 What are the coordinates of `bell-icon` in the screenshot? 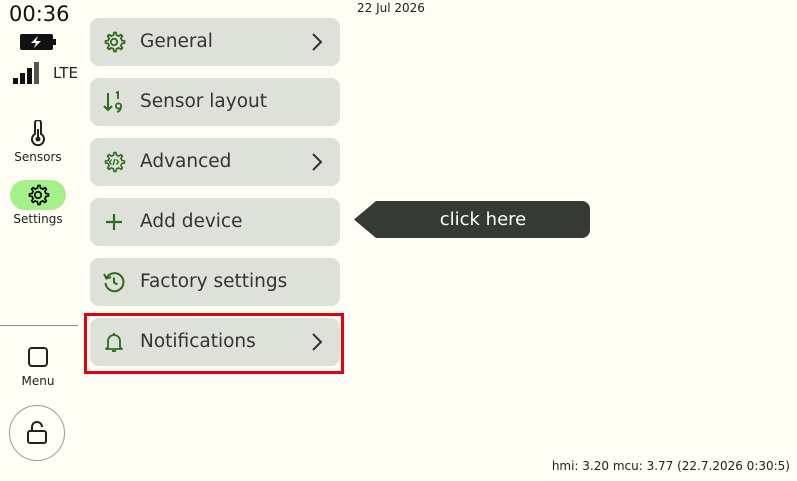 It's located at (114, 342).